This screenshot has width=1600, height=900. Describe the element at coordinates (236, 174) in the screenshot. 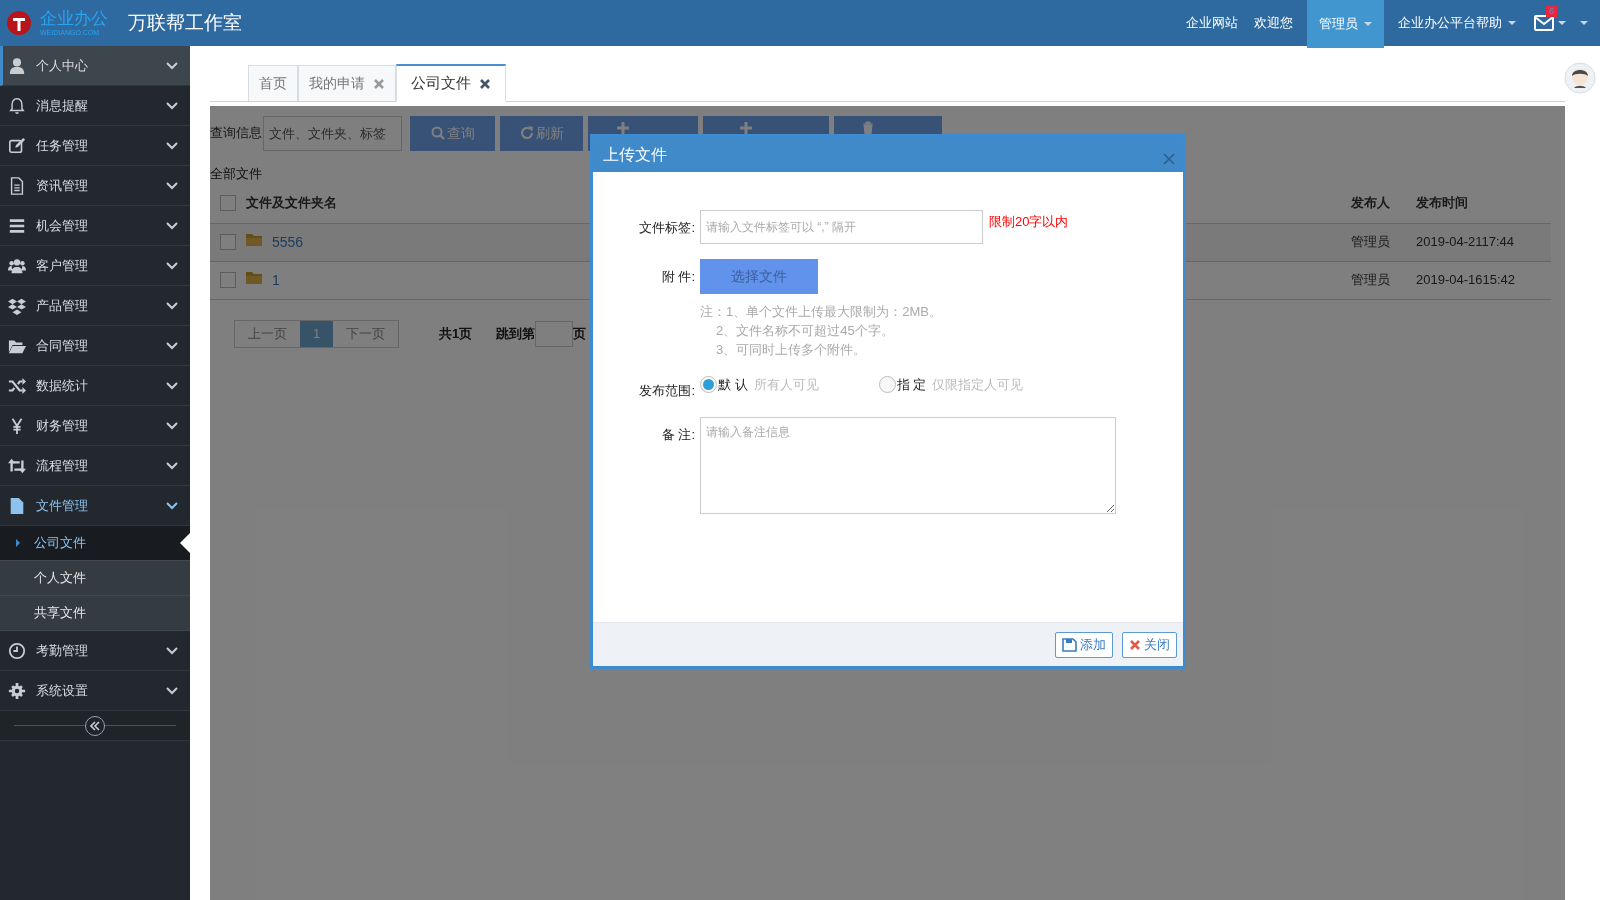

I see `breadcrumb: 全部文件` at that location.